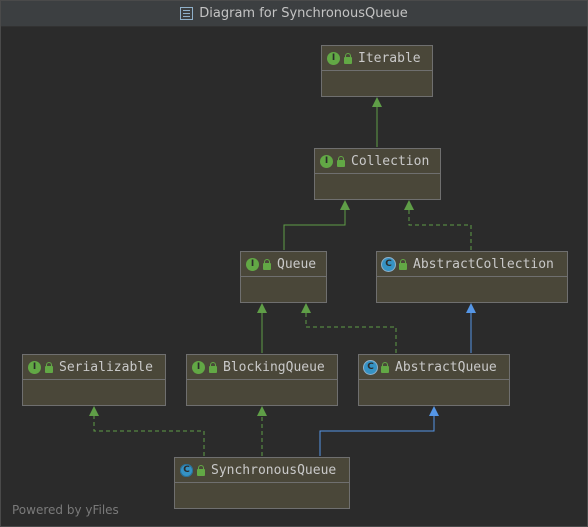  Describe the element at coordinates (377, 102) in the screenshot. I see `arrowhead-iterable` at that location.